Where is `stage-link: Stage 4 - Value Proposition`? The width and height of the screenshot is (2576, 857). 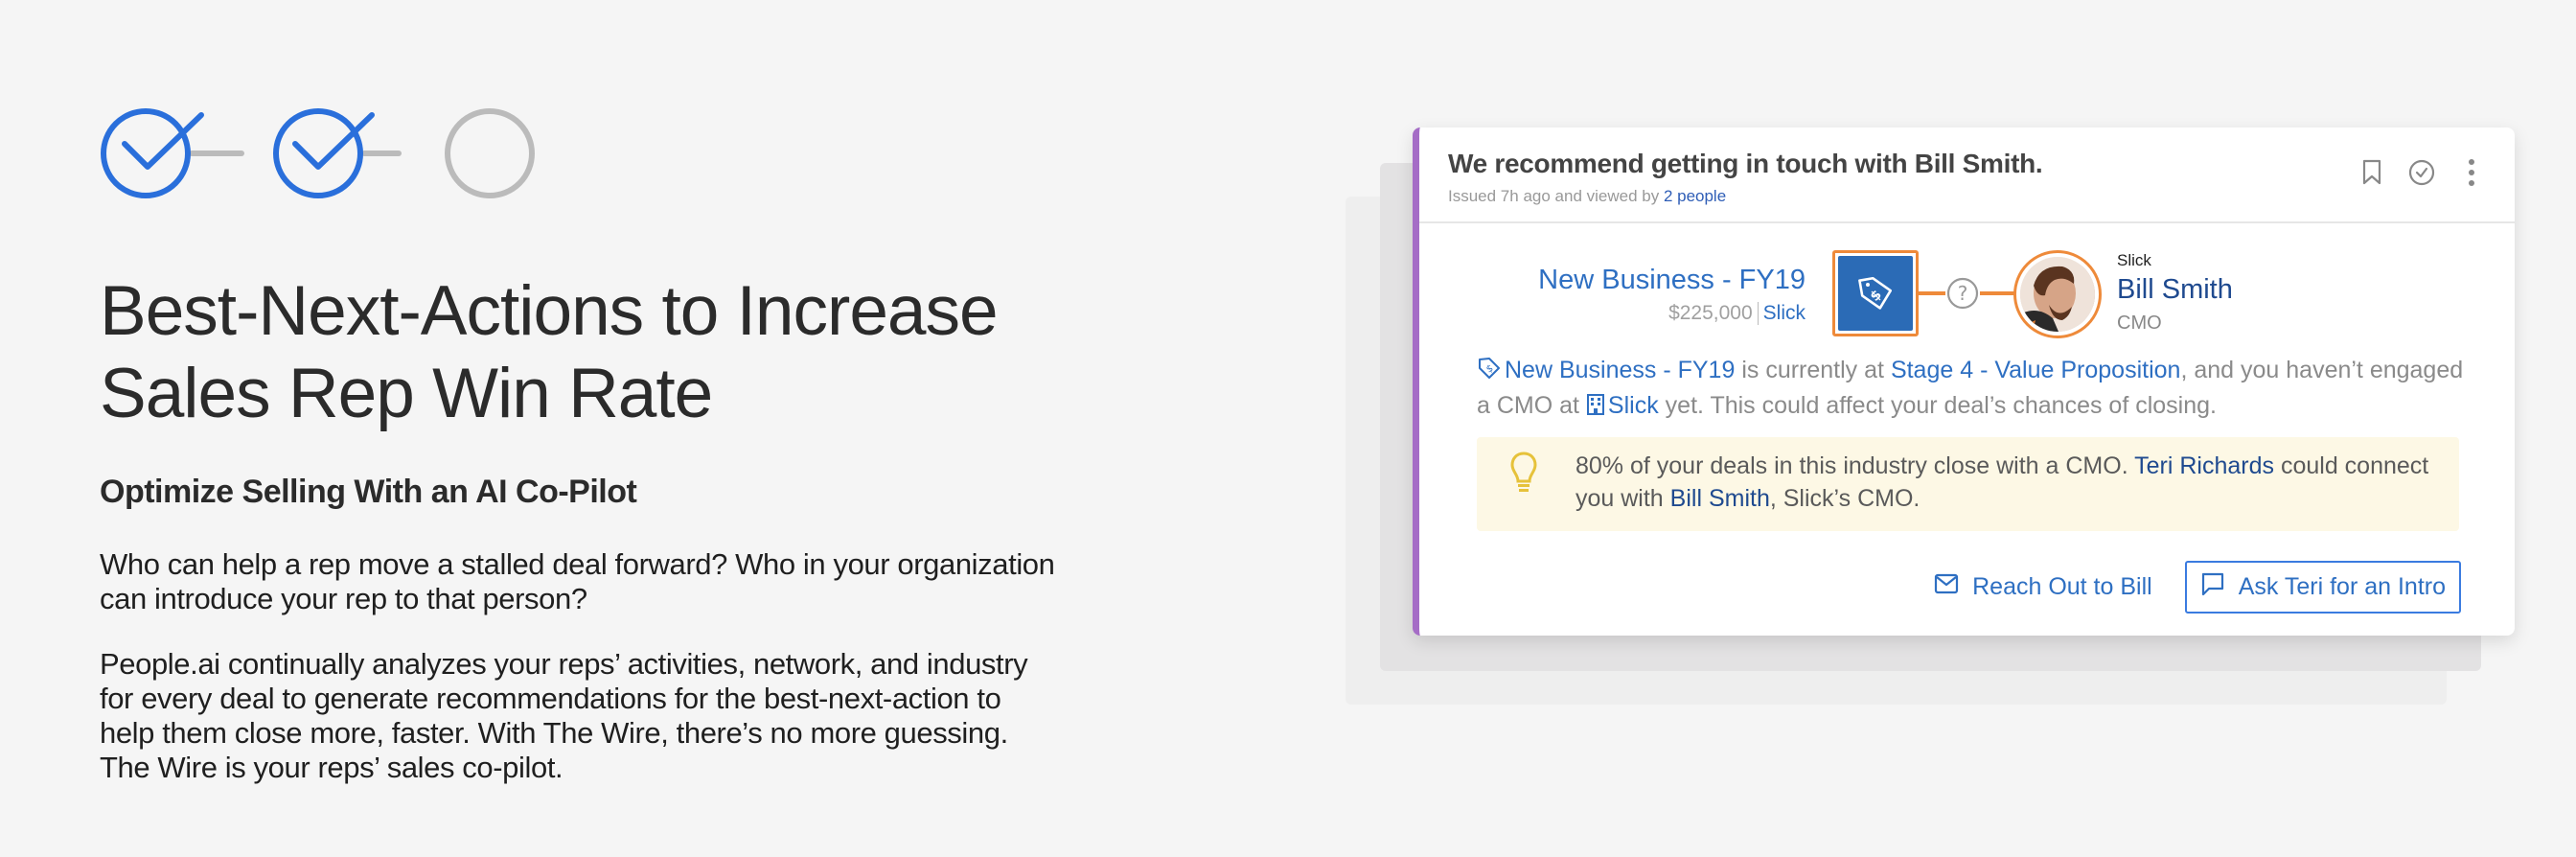 stage-link: Stage 4 - Value Proposition is located at coordinates (2036, 370).